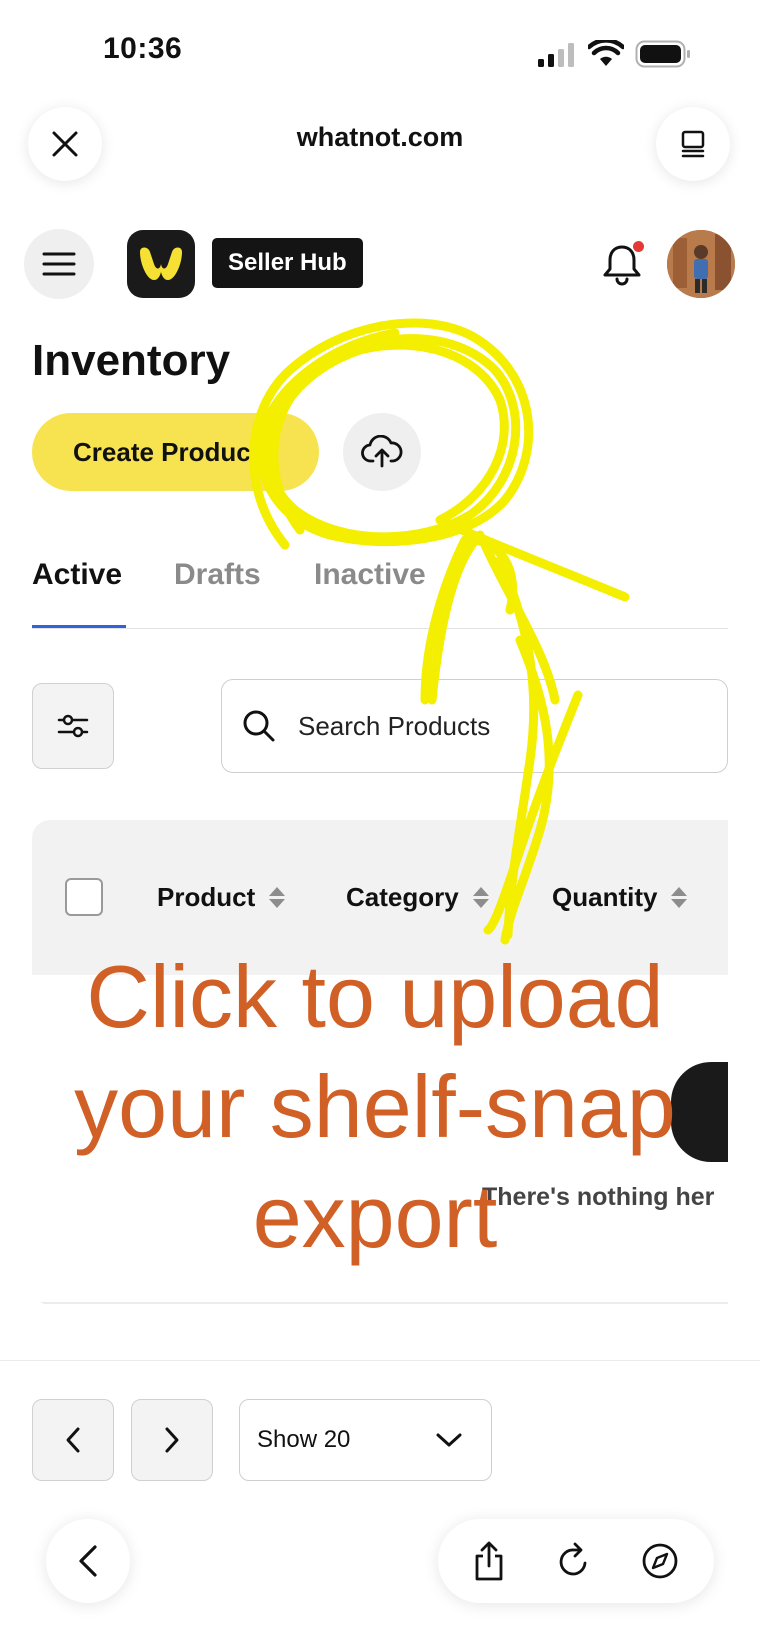 Image resolution: width=760 pixels, height=1651 pixels. What do you see at coordinates (143, 48) in the screenshot?
I see `status-time: 10:36` at bounding box center [143, 48].